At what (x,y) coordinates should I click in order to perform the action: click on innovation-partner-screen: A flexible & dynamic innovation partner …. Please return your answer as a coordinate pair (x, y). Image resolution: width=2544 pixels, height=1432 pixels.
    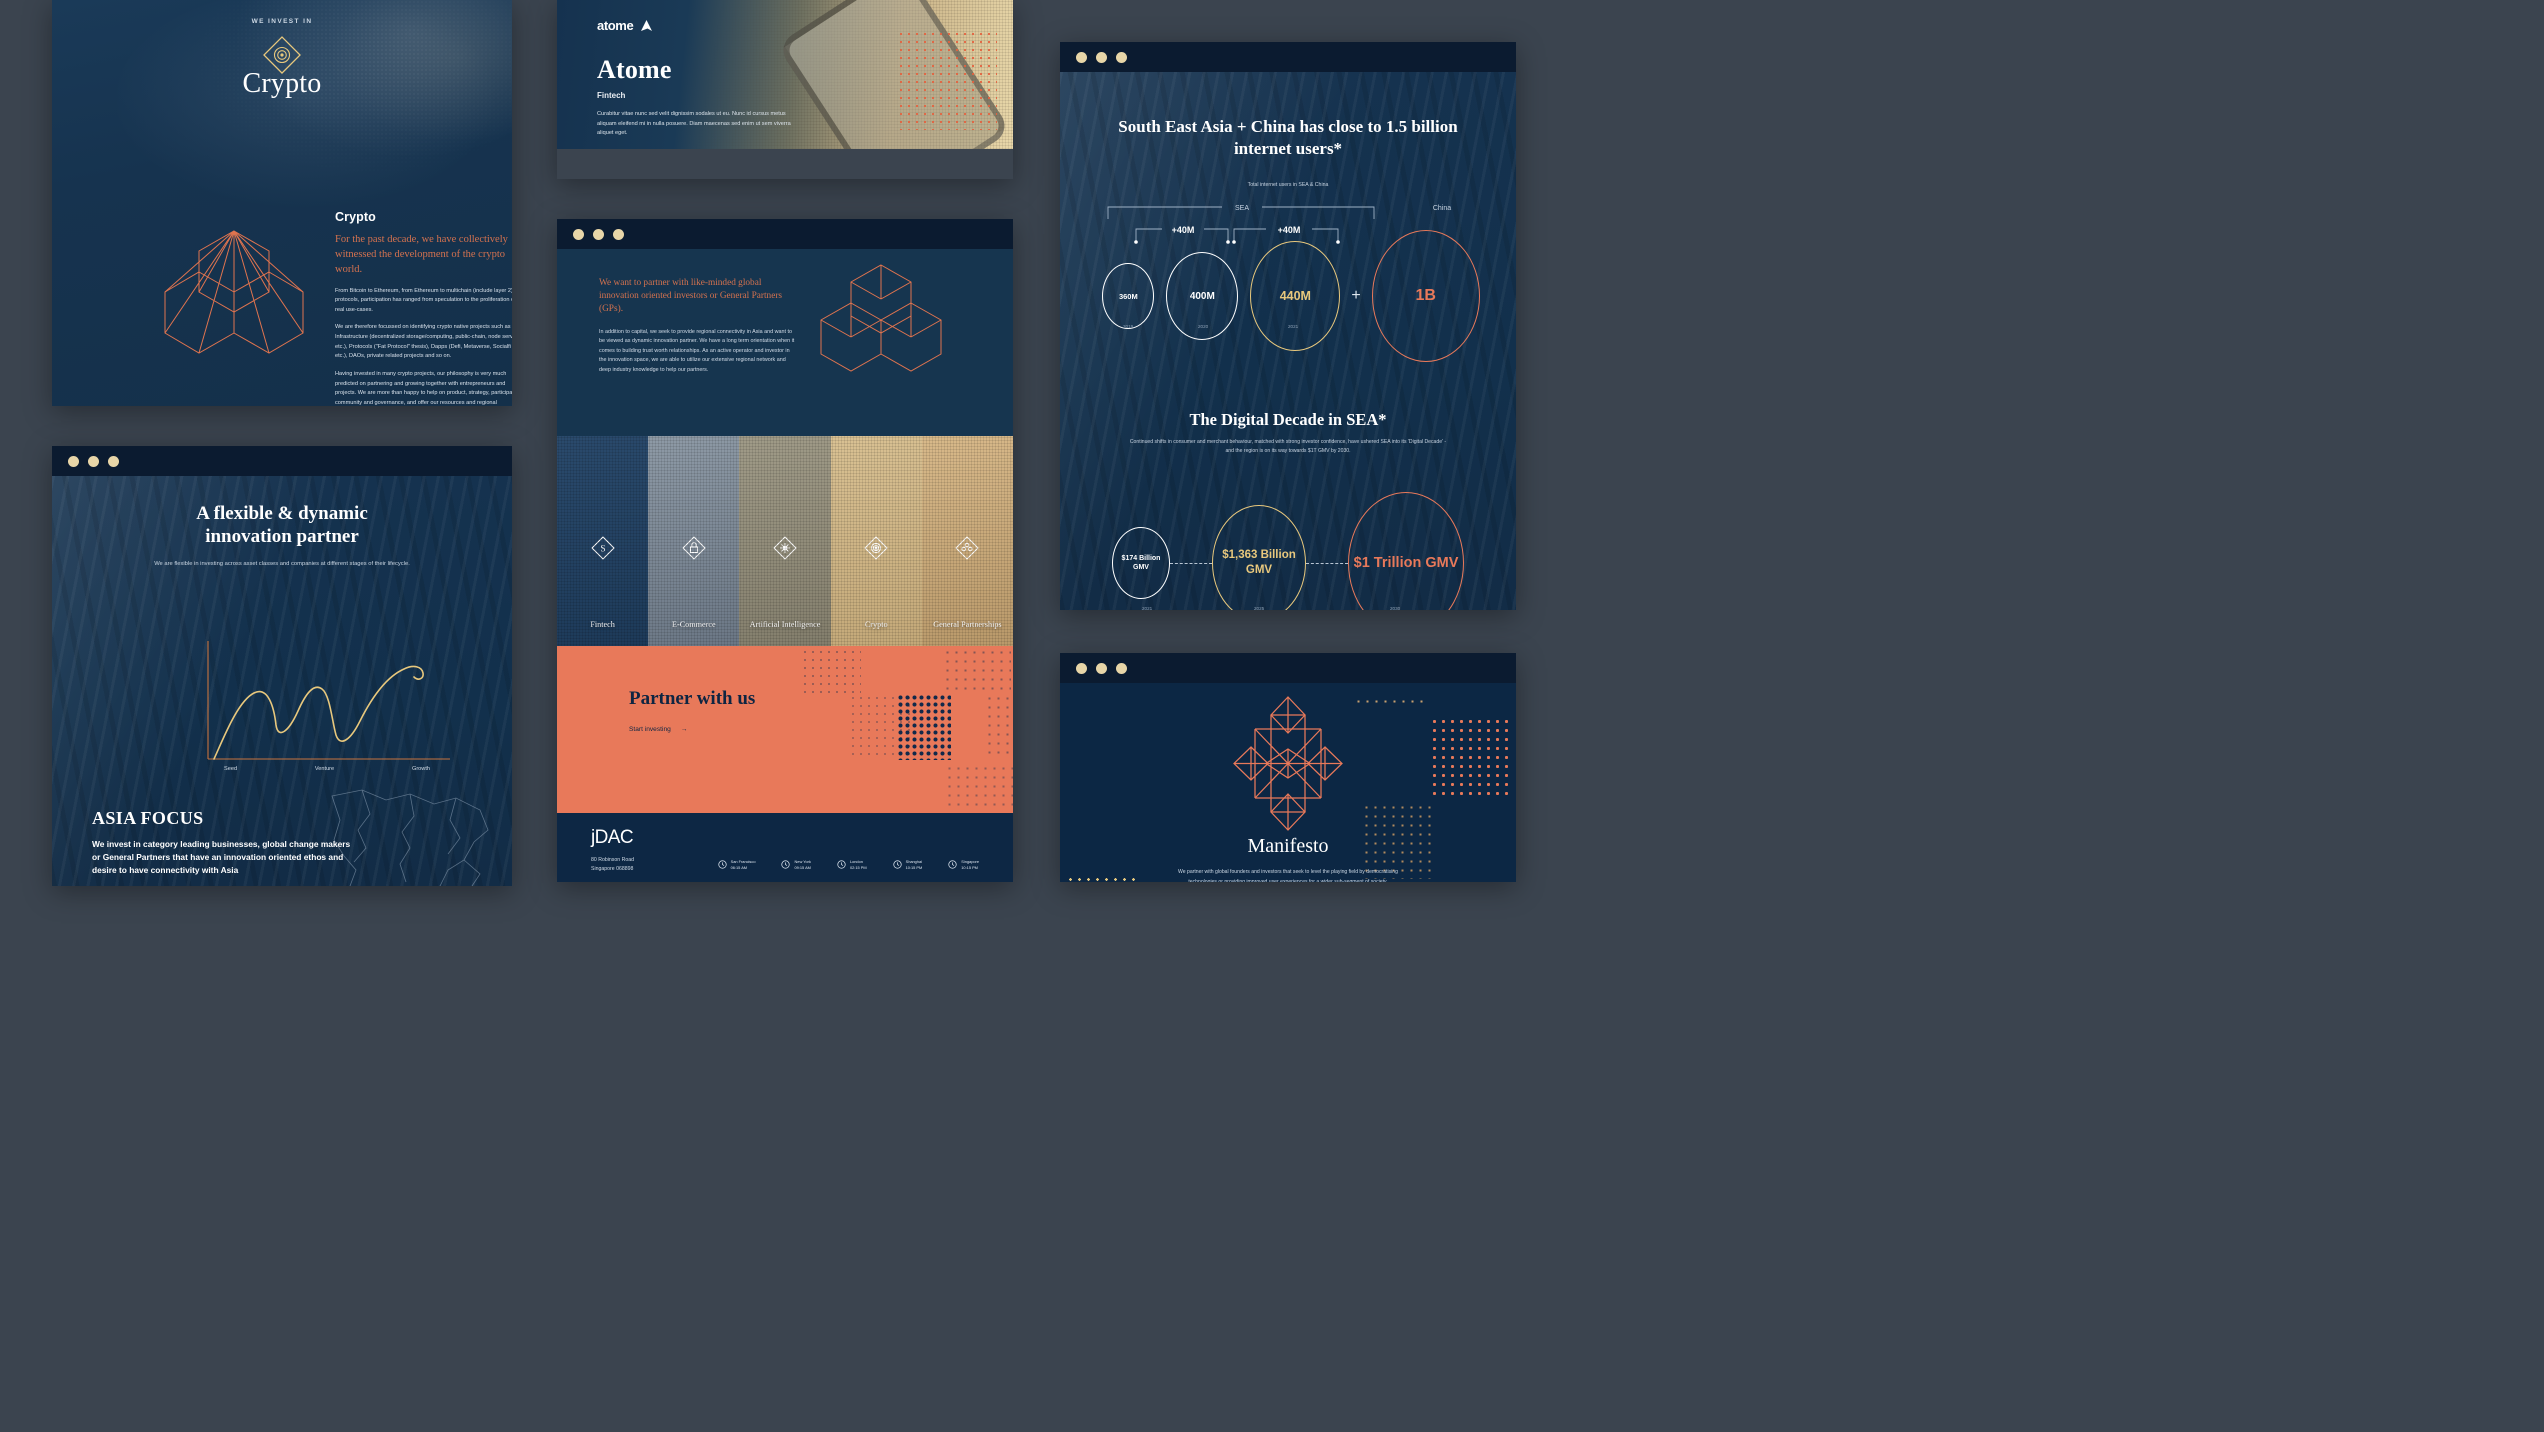
    Looking at the image, I should click on (282, 681).